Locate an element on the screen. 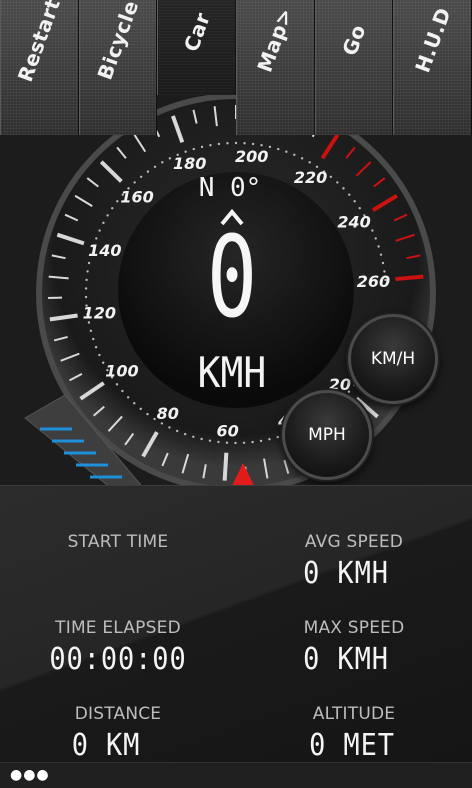 This screenshot has height=788, width=472. gauge-scale-label: 80 is located at coordinates (168, 413).